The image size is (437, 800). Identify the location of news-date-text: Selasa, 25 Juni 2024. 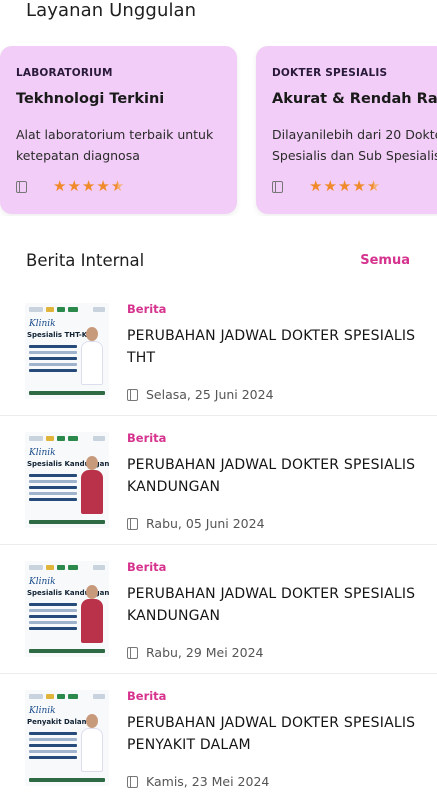
(210, 394).